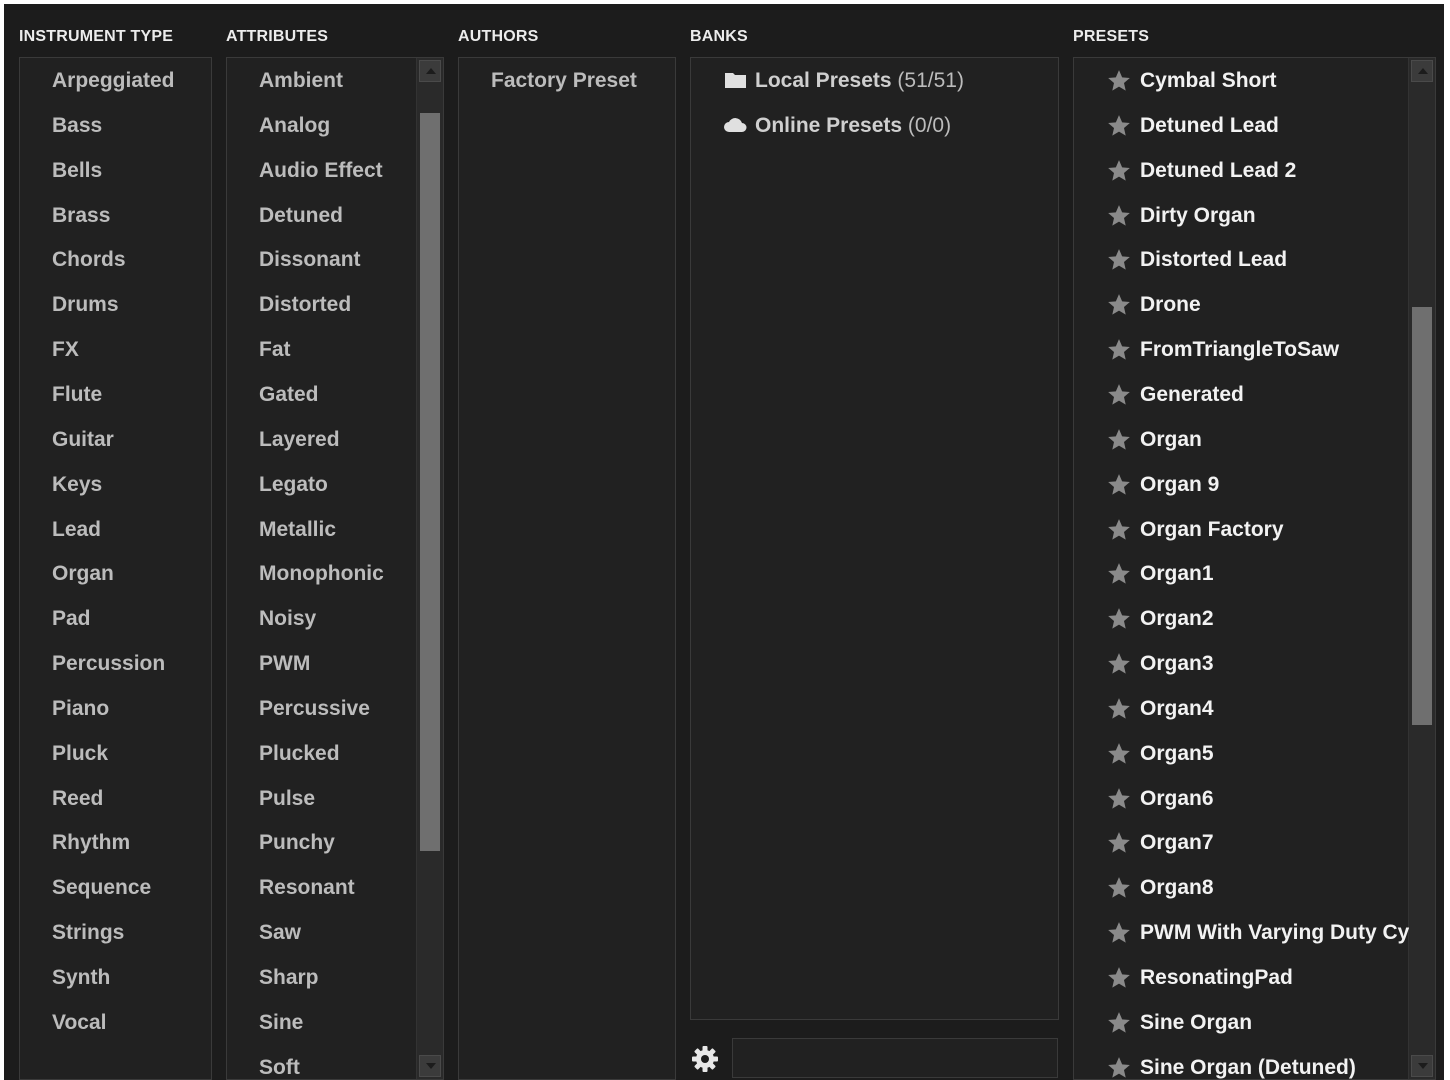  Describe the element at coordinates (115, 215) in the screenshot. I see `instrument-type-item: Brass` at that location.